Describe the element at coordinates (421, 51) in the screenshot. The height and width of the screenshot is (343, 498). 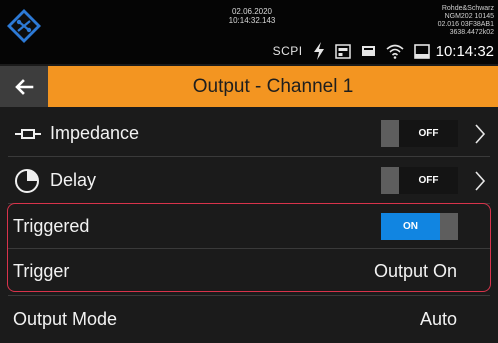
I see `screen-icon` at that location.